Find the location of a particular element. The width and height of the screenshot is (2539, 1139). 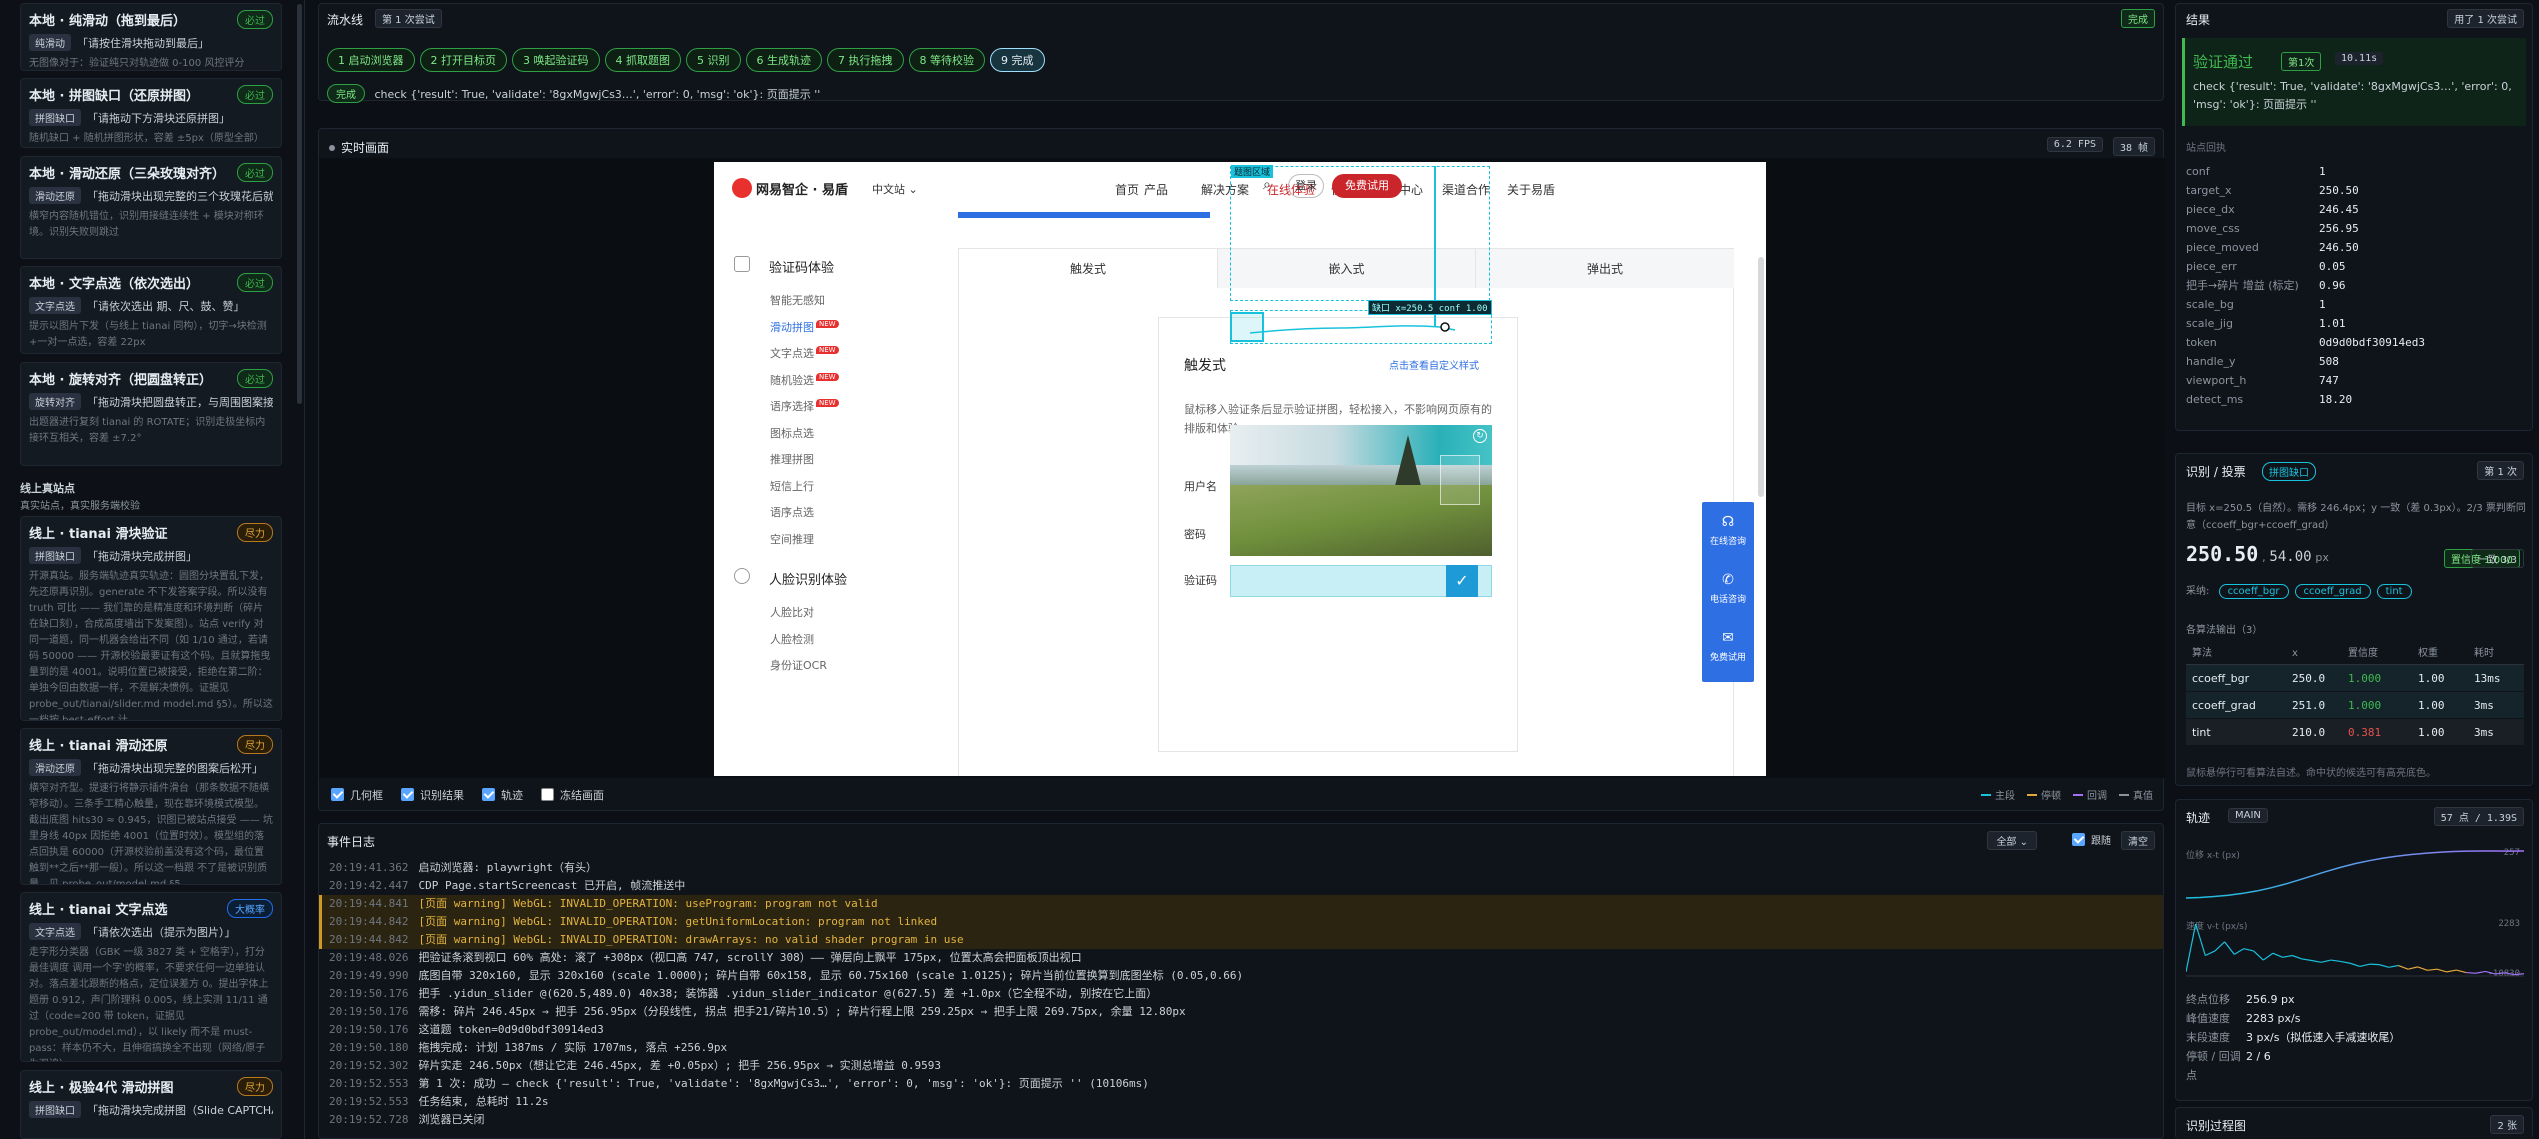

float-contact-button: ☊ 在线咨询 is located at coordinates (1728, 535).